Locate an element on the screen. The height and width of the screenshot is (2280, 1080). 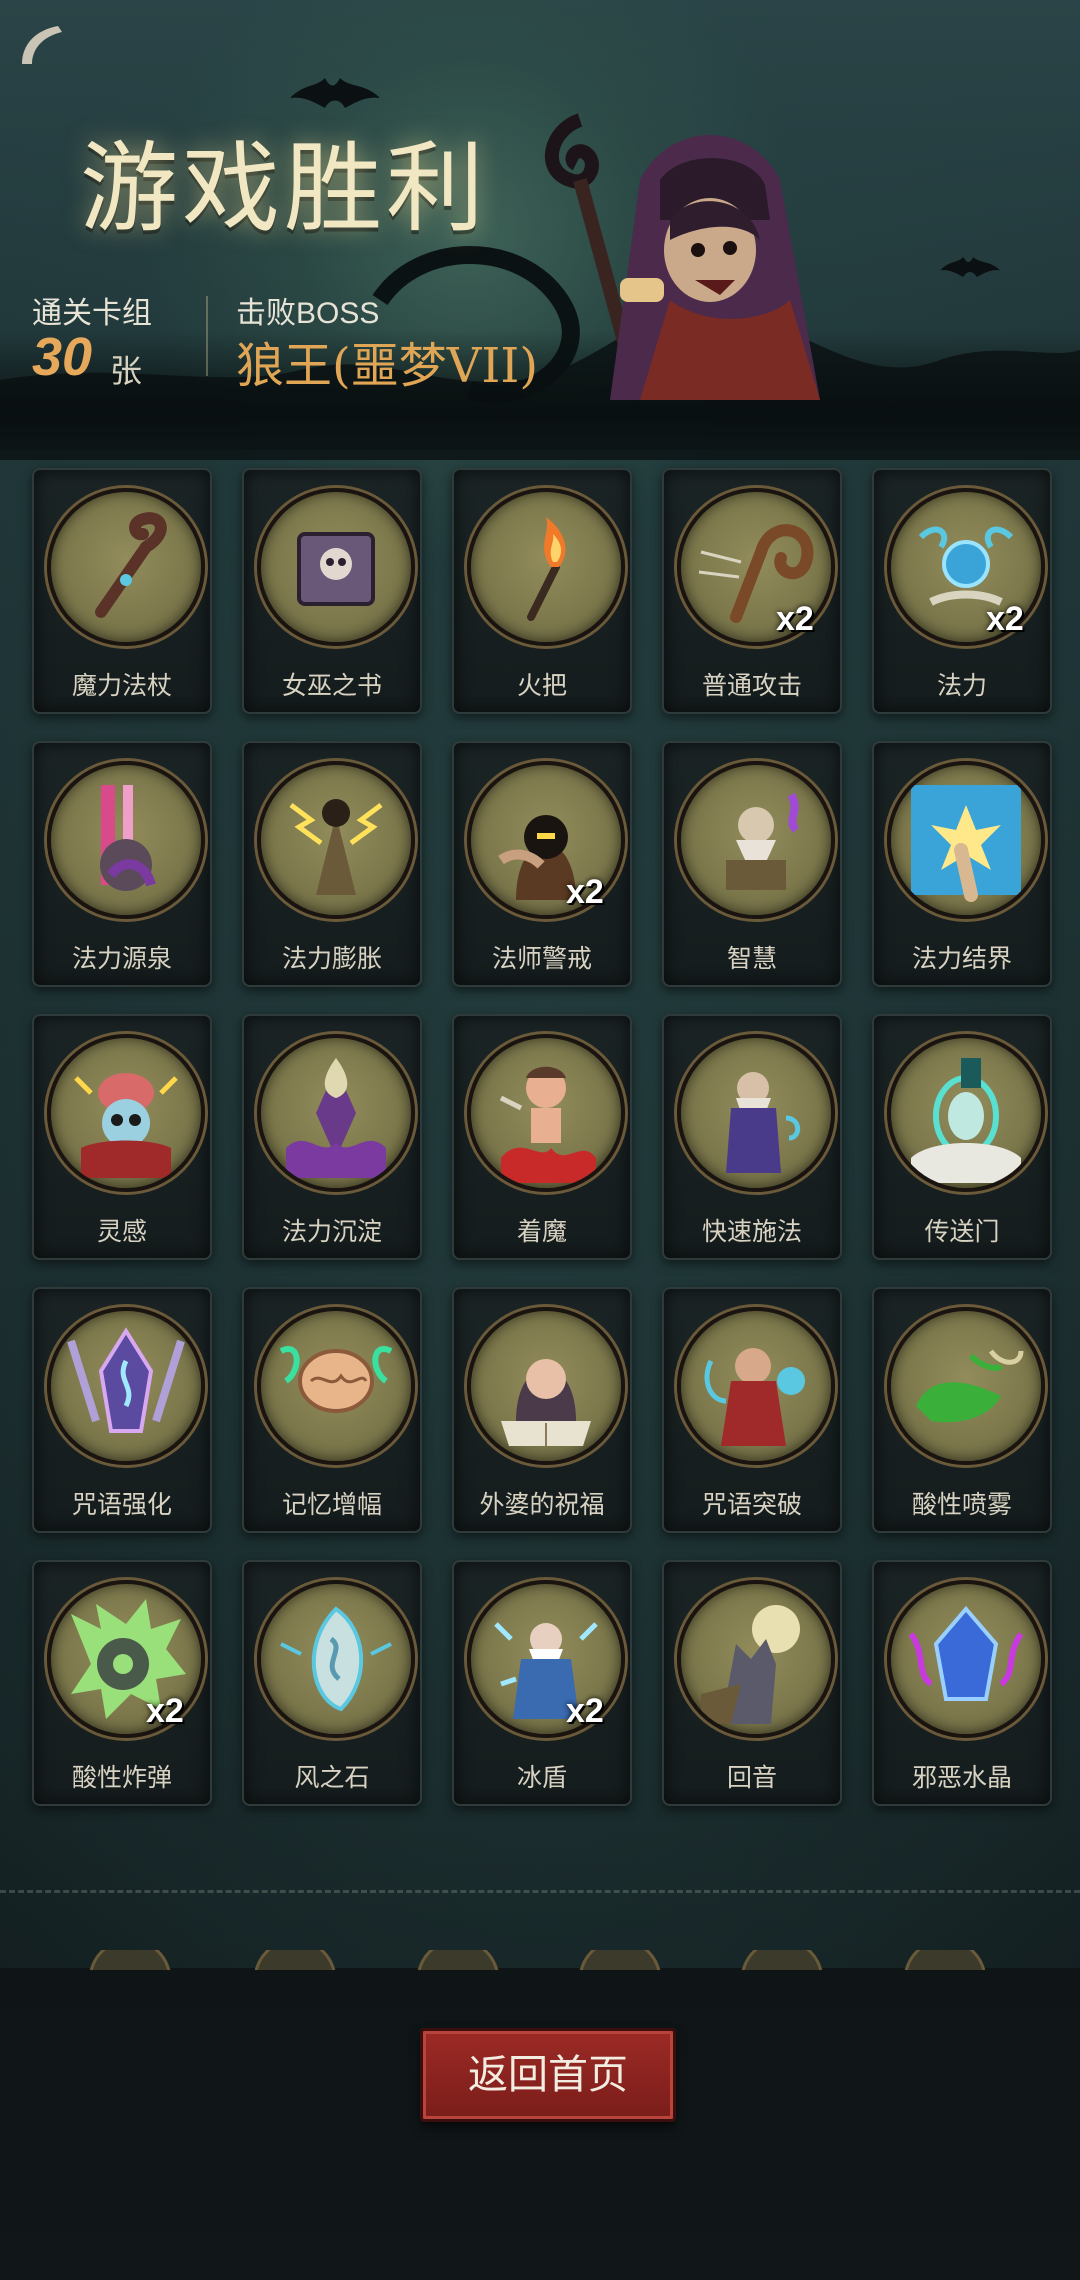
card-possessed: 着魔 is located at coordinates (542, 1137).